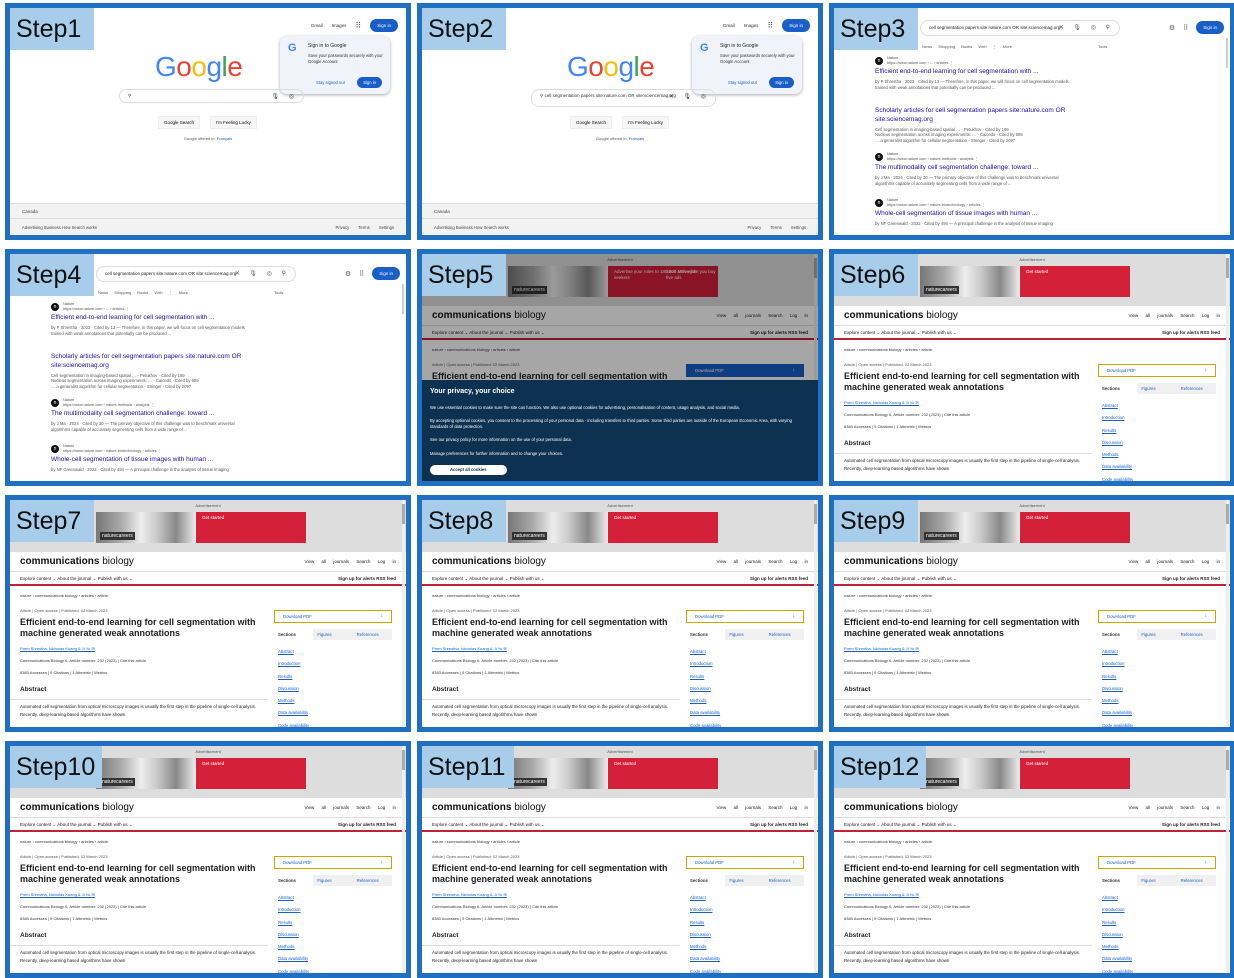 This screenshot has width=1234, height=978. Describe the element at coordinates (645, 122) in the screenshot. I see `lucky-button: I'm Feeling Lucky` at that location.